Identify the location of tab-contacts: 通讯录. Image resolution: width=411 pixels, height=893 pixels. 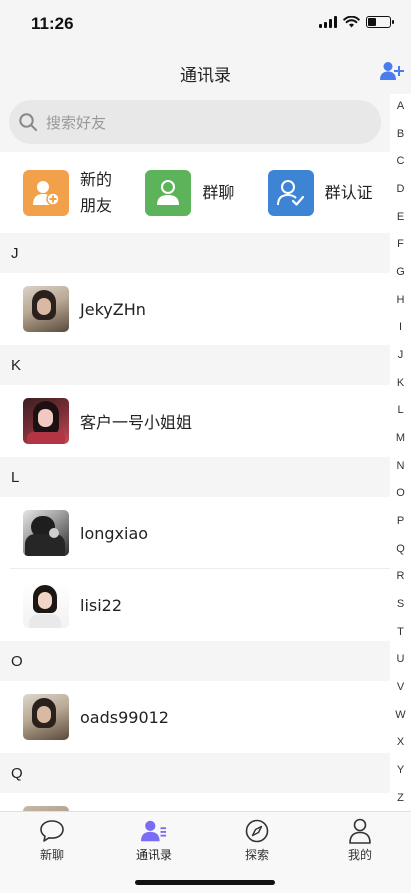
(154, 840).